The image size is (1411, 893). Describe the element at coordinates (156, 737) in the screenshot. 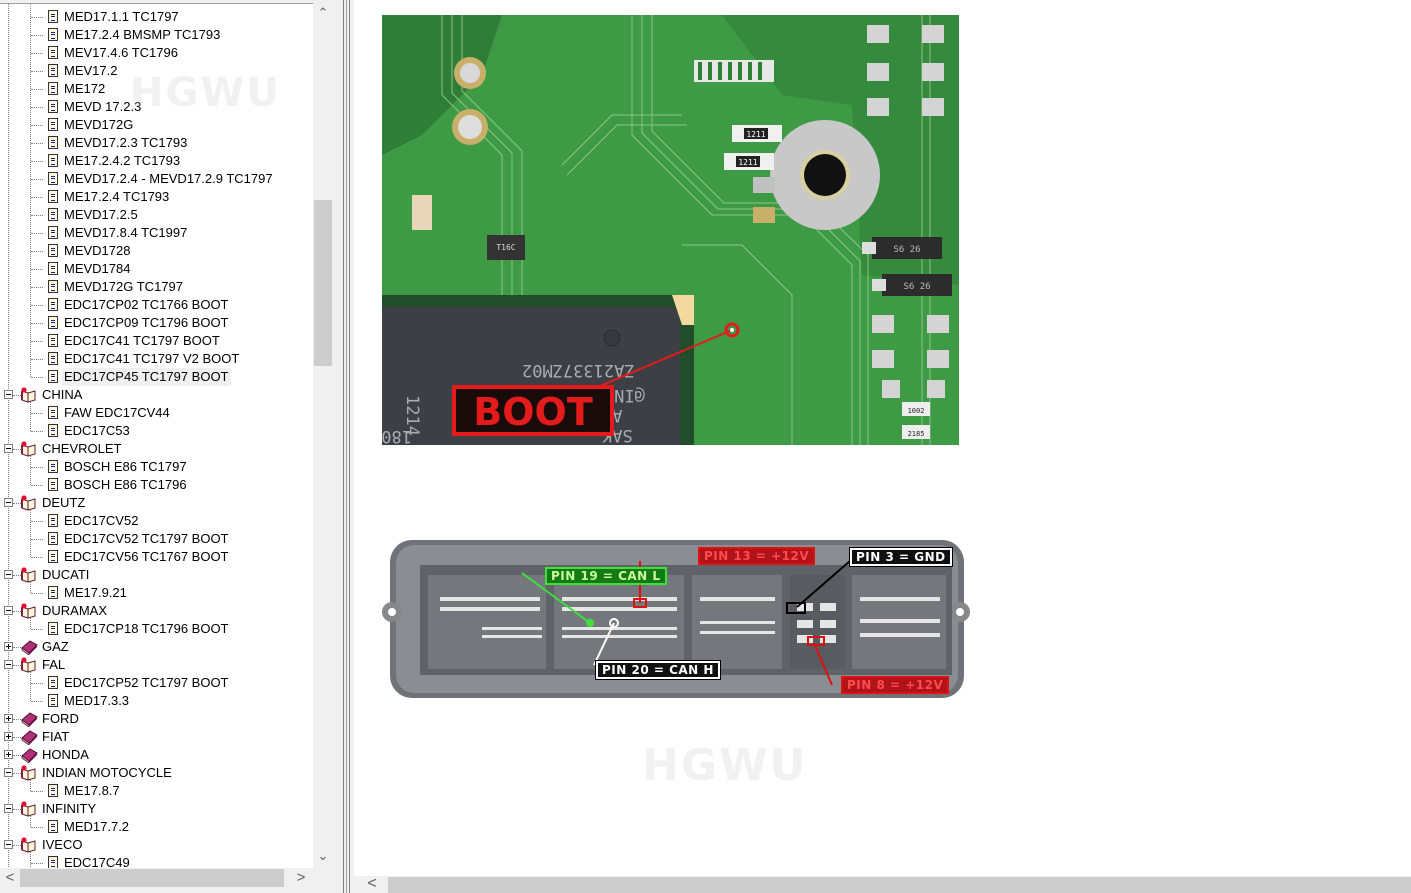

I see `tree-folder-node: FIAT` at that location.